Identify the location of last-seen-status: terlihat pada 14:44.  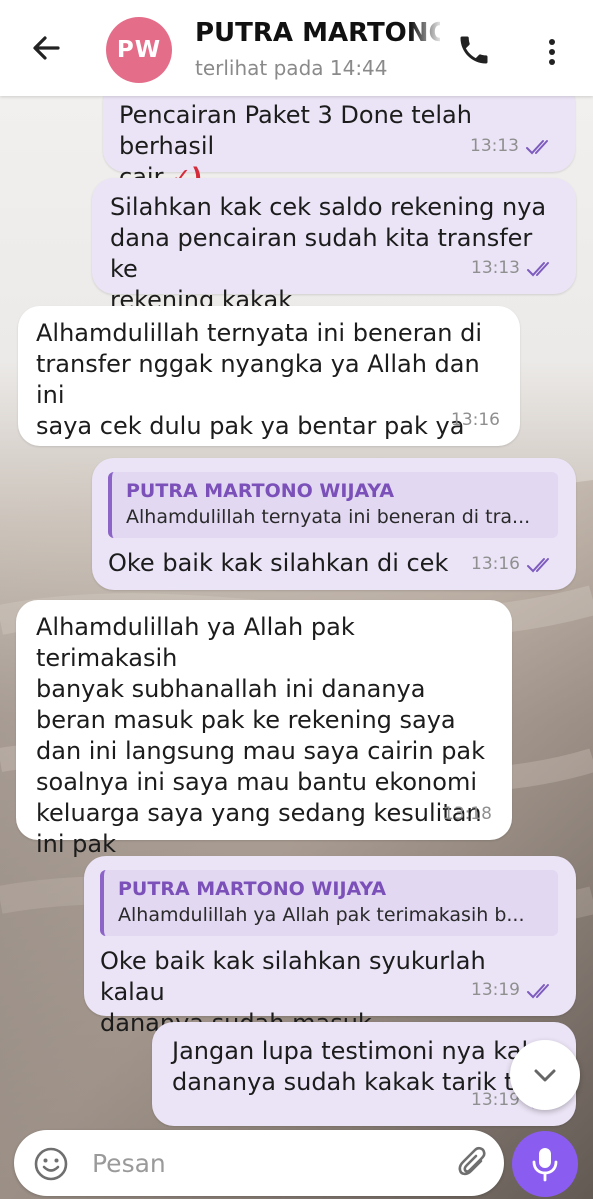
(291, 68).